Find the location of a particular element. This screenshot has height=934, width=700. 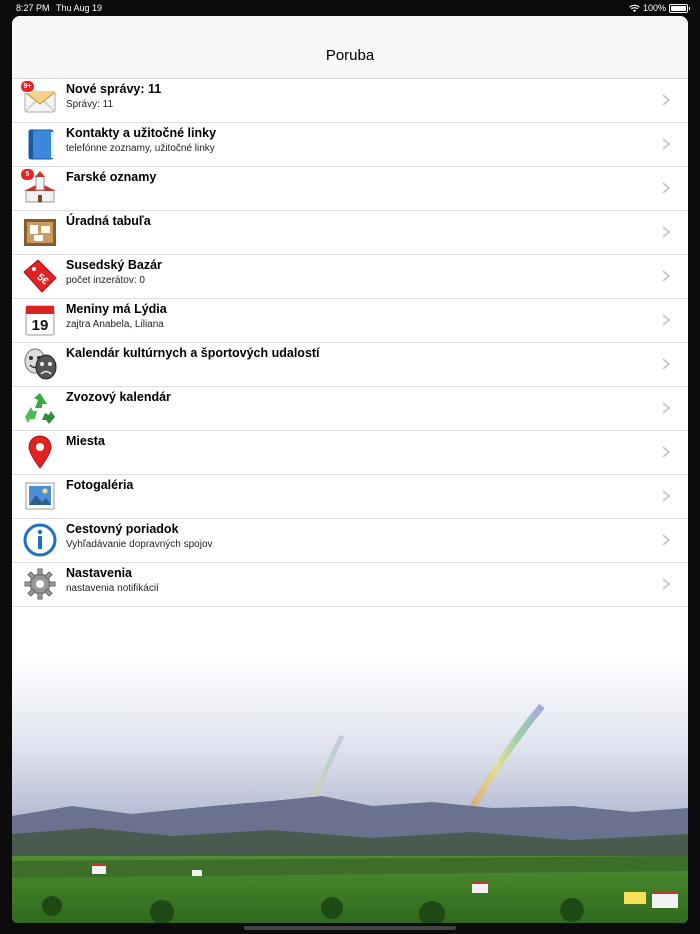

status-indicators: 100% is located at coordinates (659, 8).